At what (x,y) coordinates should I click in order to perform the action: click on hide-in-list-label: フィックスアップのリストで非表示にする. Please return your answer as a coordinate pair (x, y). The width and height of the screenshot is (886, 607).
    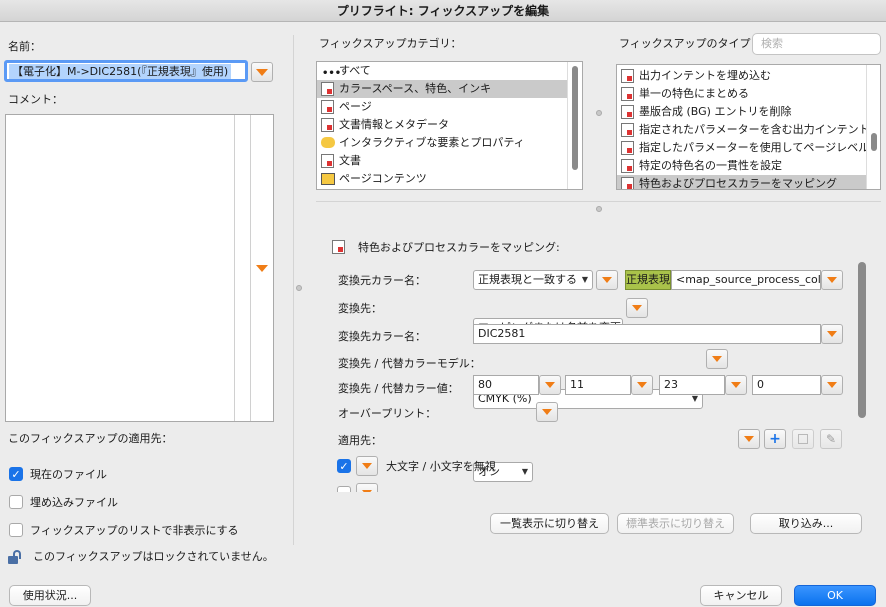
    Looking at the image, I should click on (134, 530).